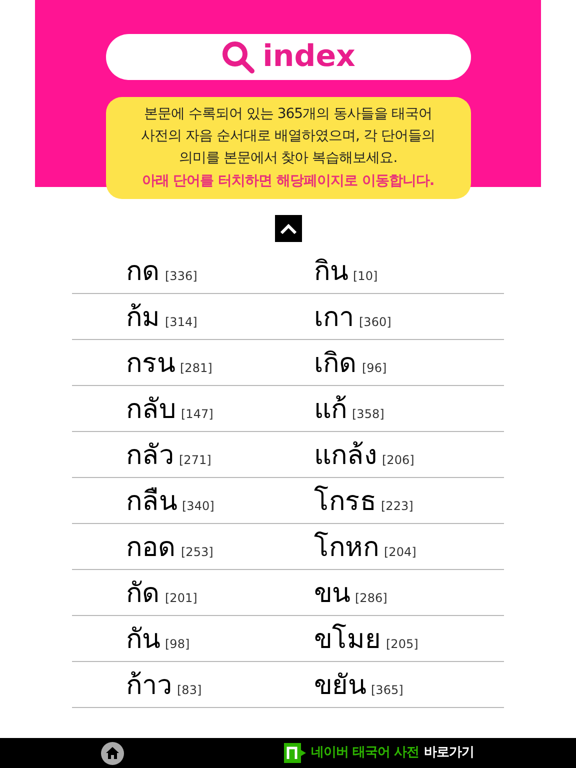  I want to click on home-icon, so click(112, 753).